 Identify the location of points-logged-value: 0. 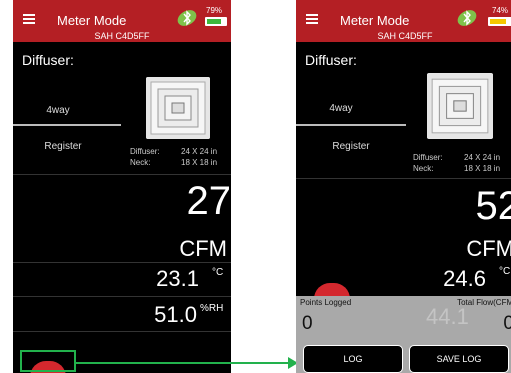
(307, 323).